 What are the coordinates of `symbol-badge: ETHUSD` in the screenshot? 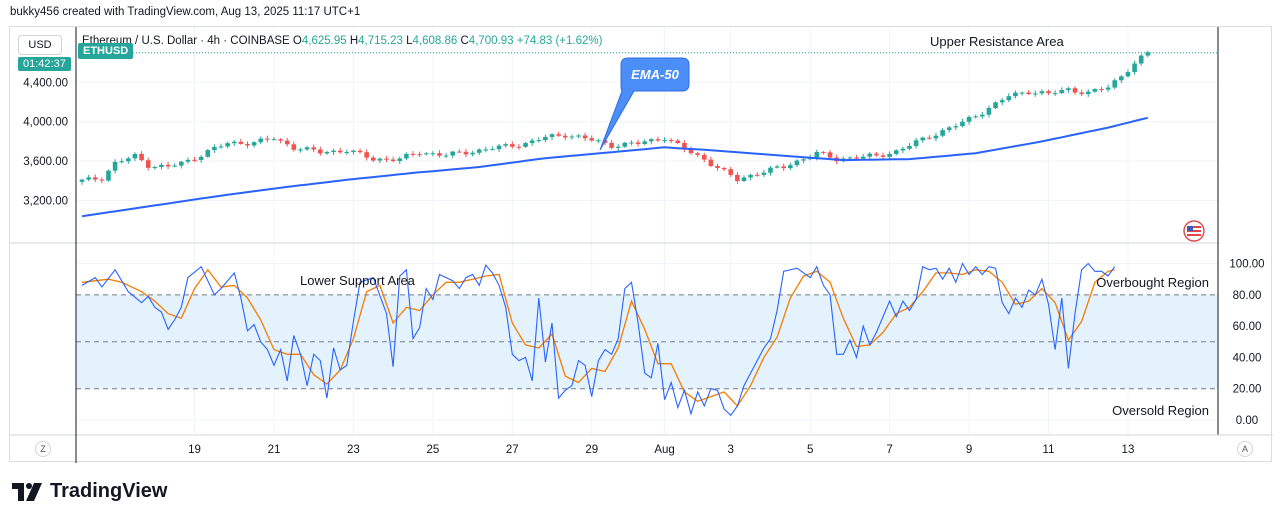 It's located at (106, 51).